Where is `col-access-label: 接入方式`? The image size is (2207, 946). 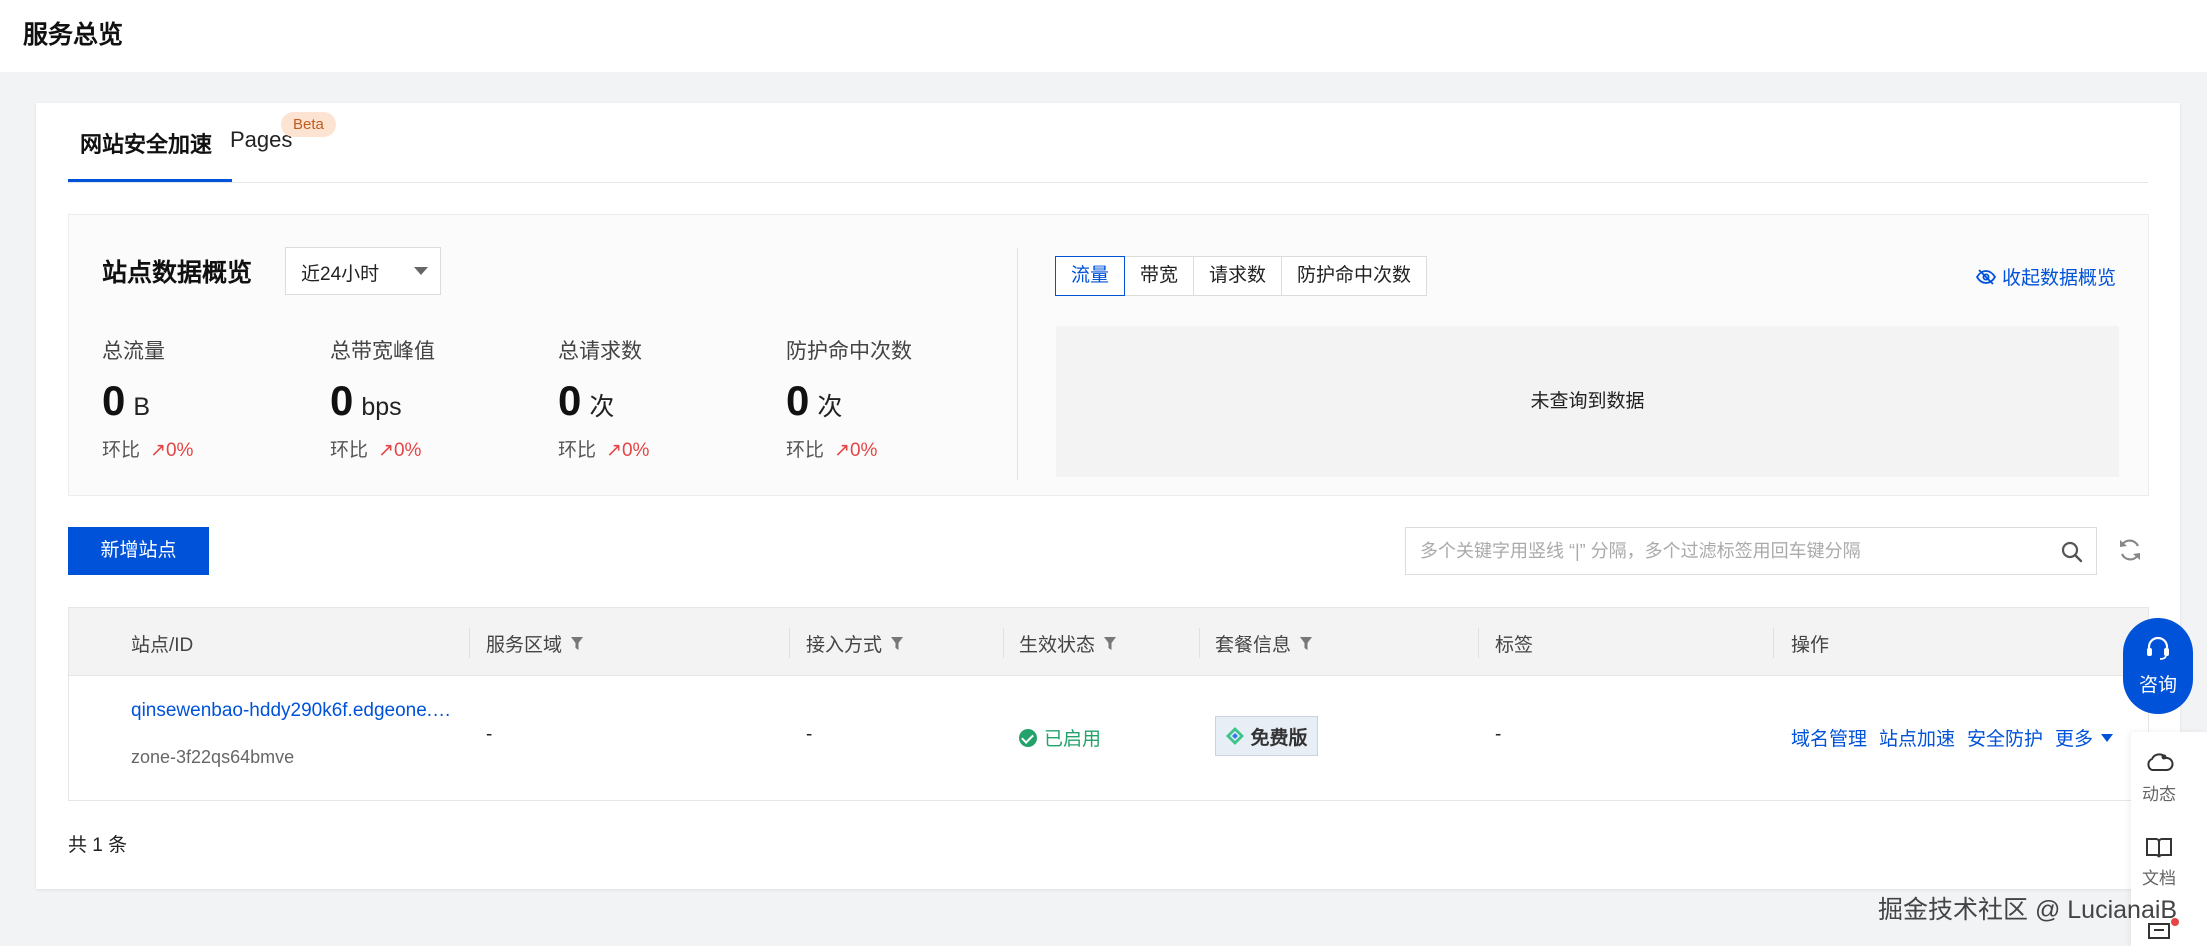
col-access-label: 接入方式 is located at coordinates (844, 645).